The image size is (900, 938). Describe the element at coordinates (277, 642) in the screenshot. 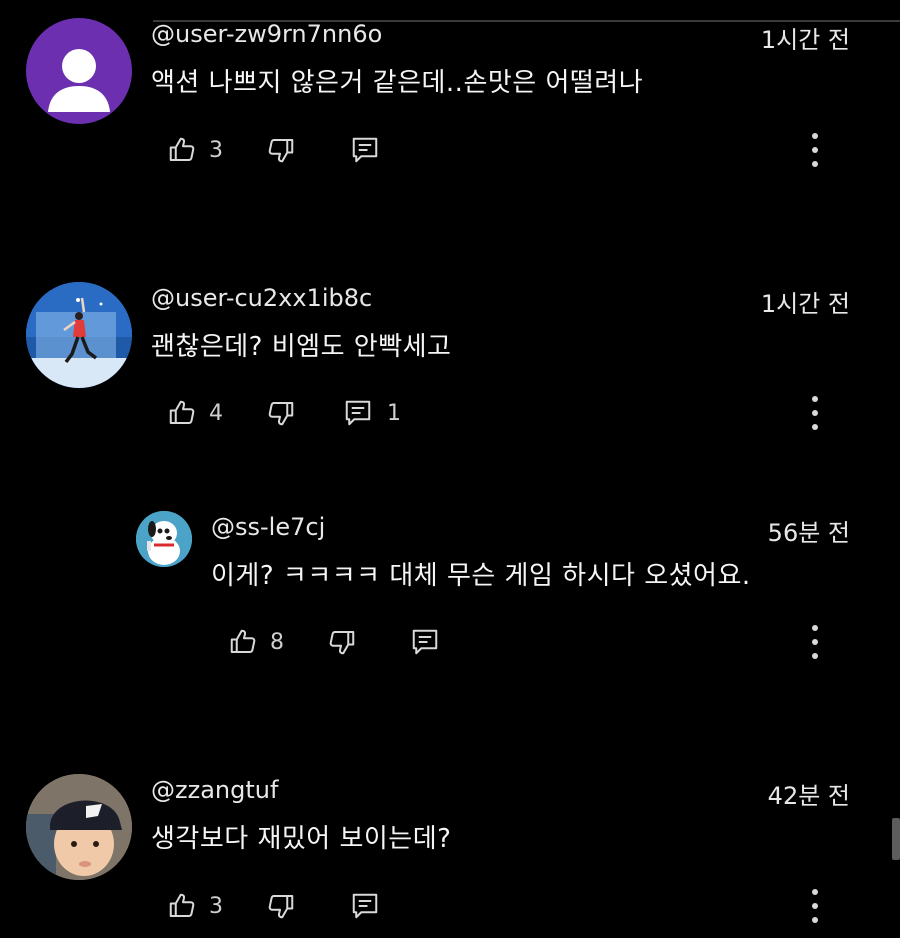

I see `like-count: 8` at that location.